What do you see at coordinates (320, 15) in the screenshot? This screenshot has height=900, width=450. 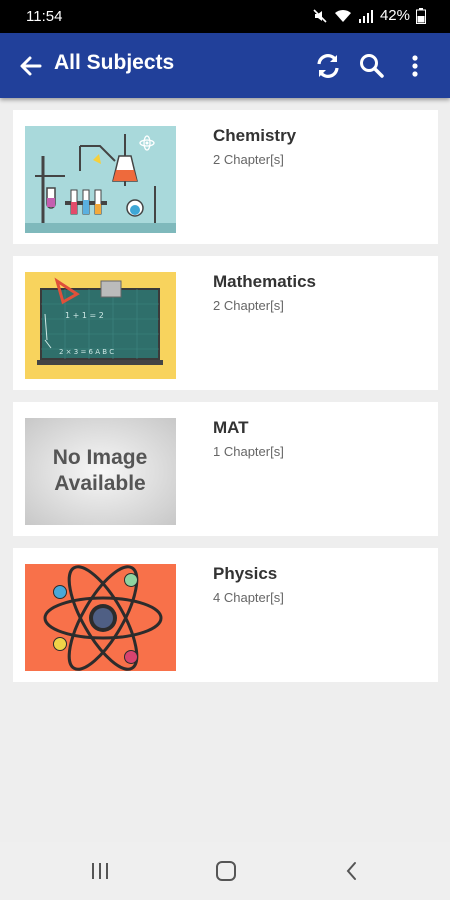 I see `mute-icon` at bounding box center [320, 15].